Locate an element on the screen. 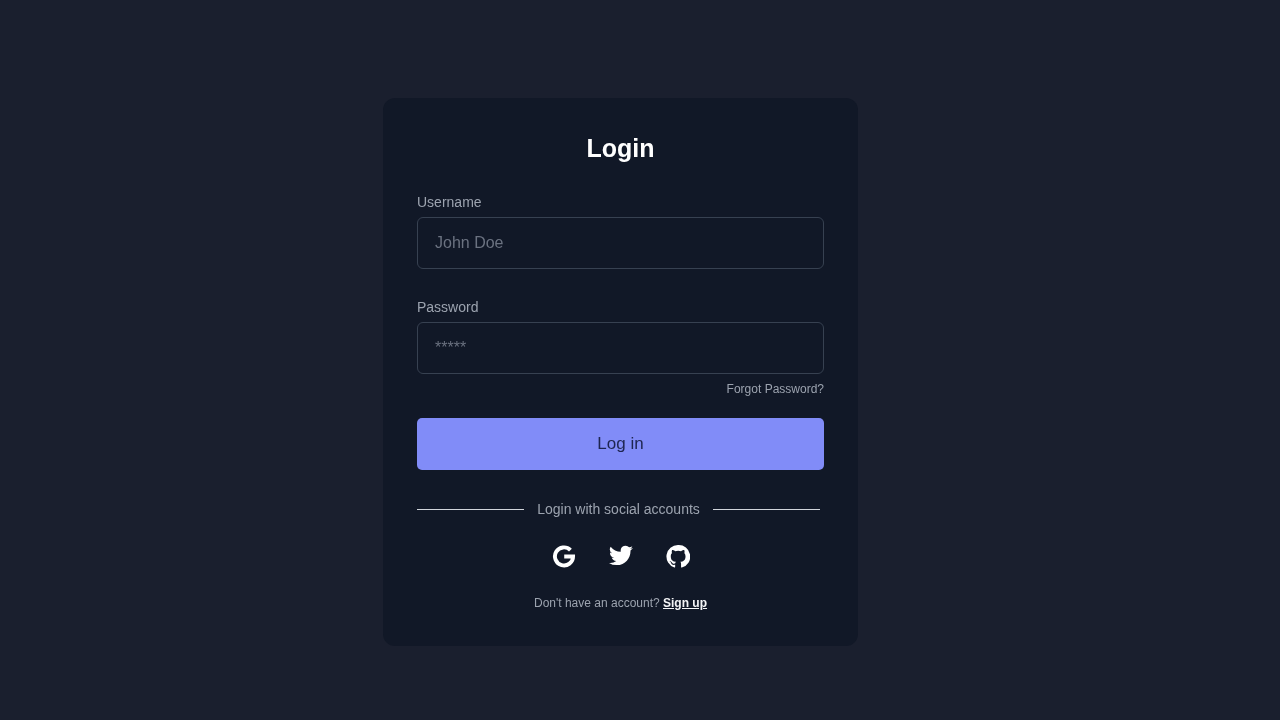 This screenshot has width=1280, height=720. divider-label: Login with social accounts is located at coordinates (618, 509).